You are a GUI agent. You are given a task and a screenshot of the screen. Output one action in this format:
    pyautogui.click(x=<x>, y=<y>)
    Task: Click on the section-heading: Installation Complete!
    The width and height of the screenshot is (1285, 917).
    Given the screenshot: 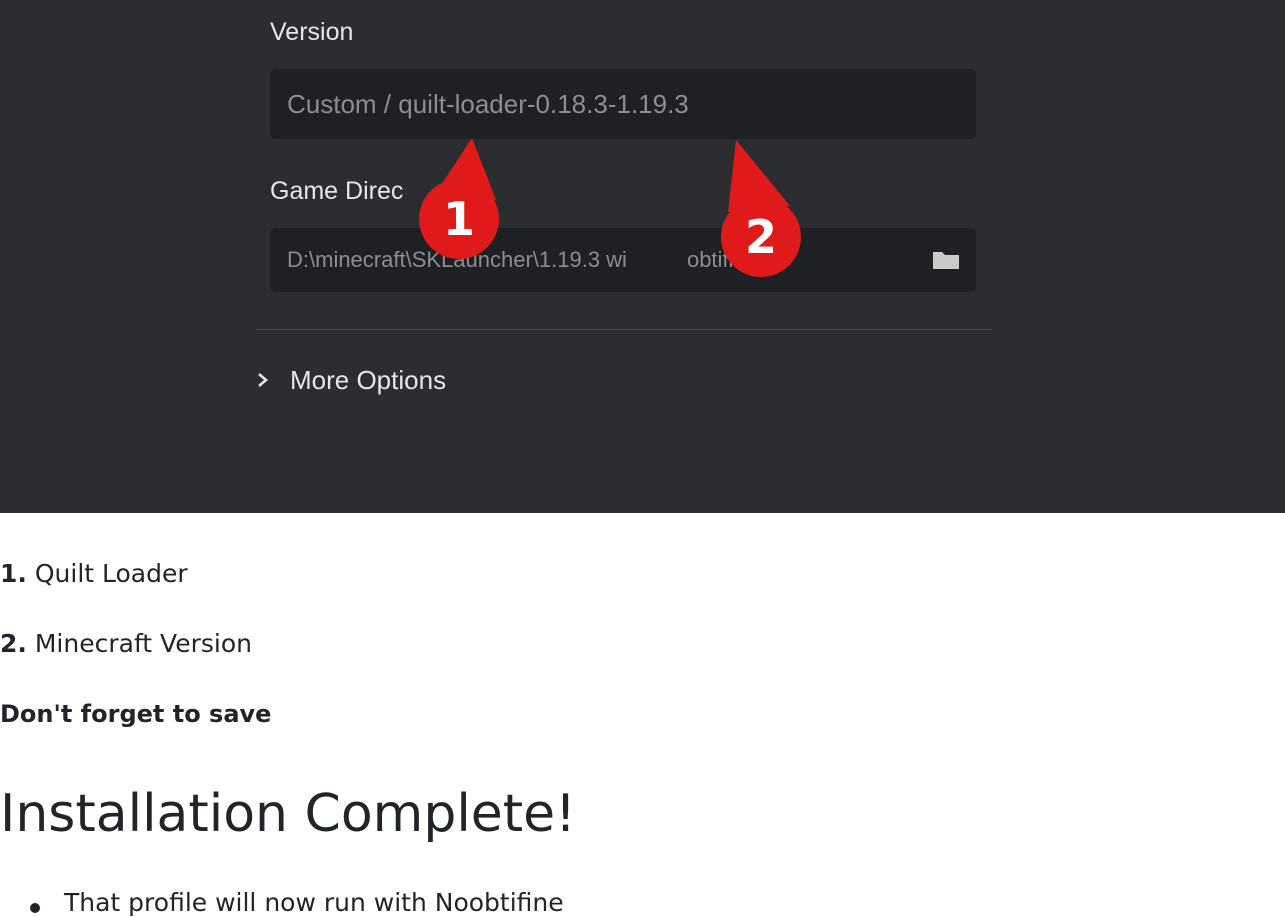 What is the action you would take?
    pyautogui.click(x=288, y=814)
    